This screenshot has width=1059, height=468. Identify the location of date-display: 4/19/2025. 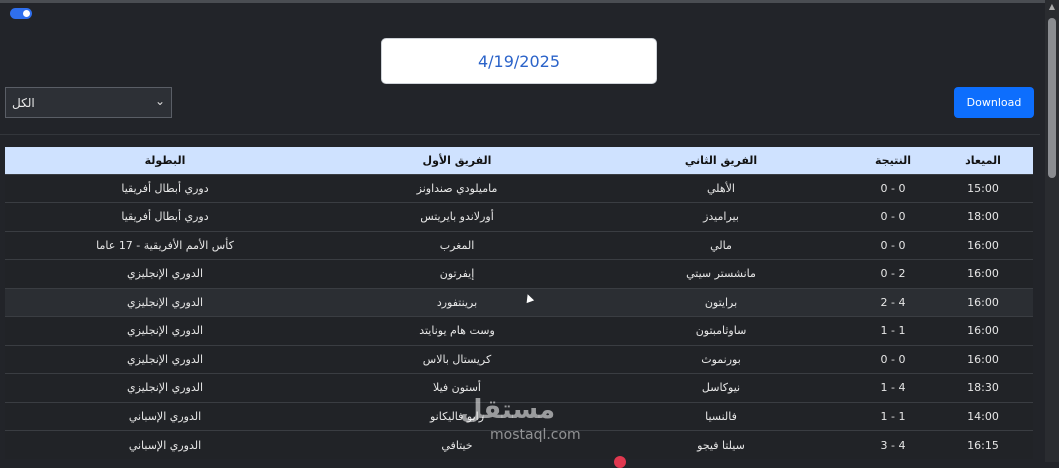
(519, 61).